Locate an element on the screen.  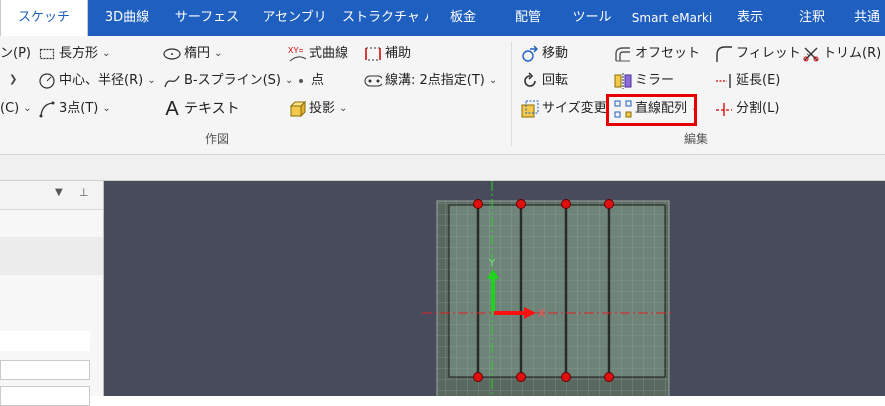
fillet-button: フィレット ⌄ is located at coordinates (764, 54).